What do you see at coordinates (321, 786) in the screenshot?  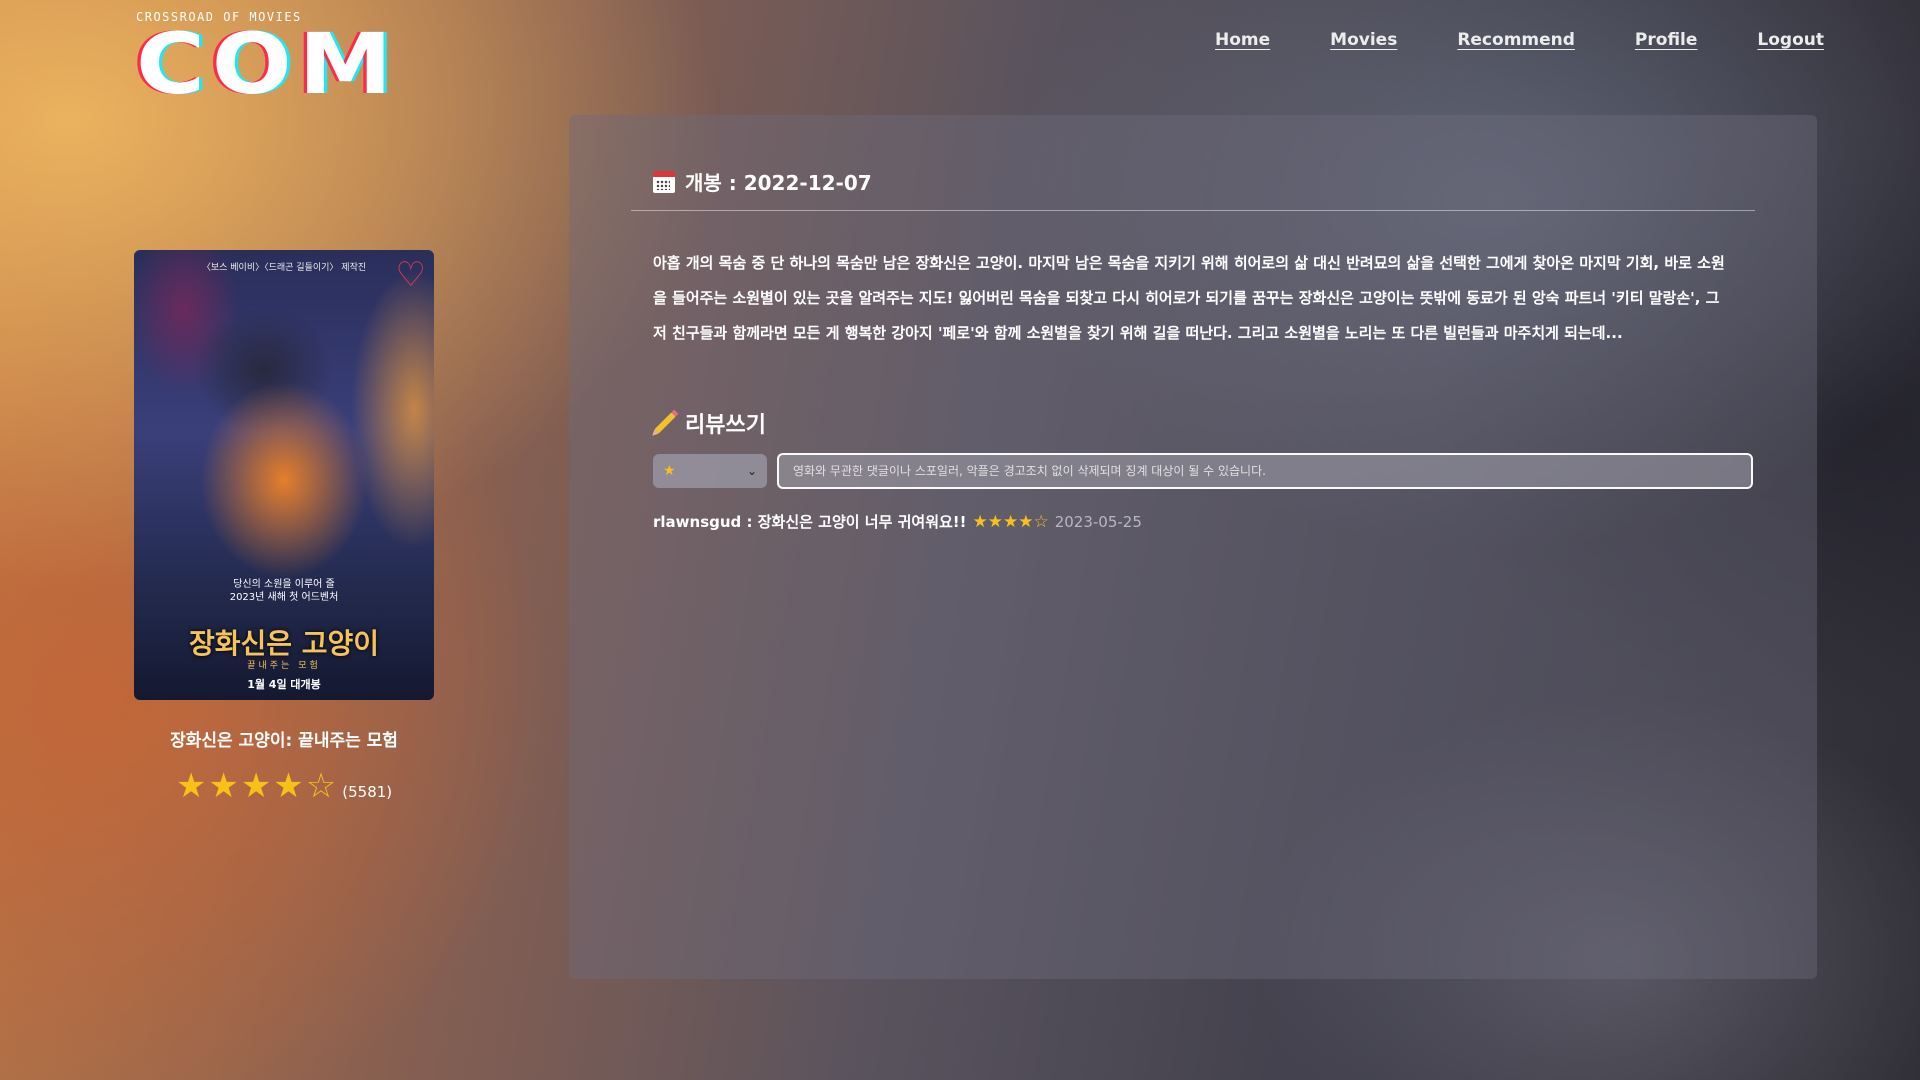 I see `star-icon: ☆` at bounding box center [321, 786].